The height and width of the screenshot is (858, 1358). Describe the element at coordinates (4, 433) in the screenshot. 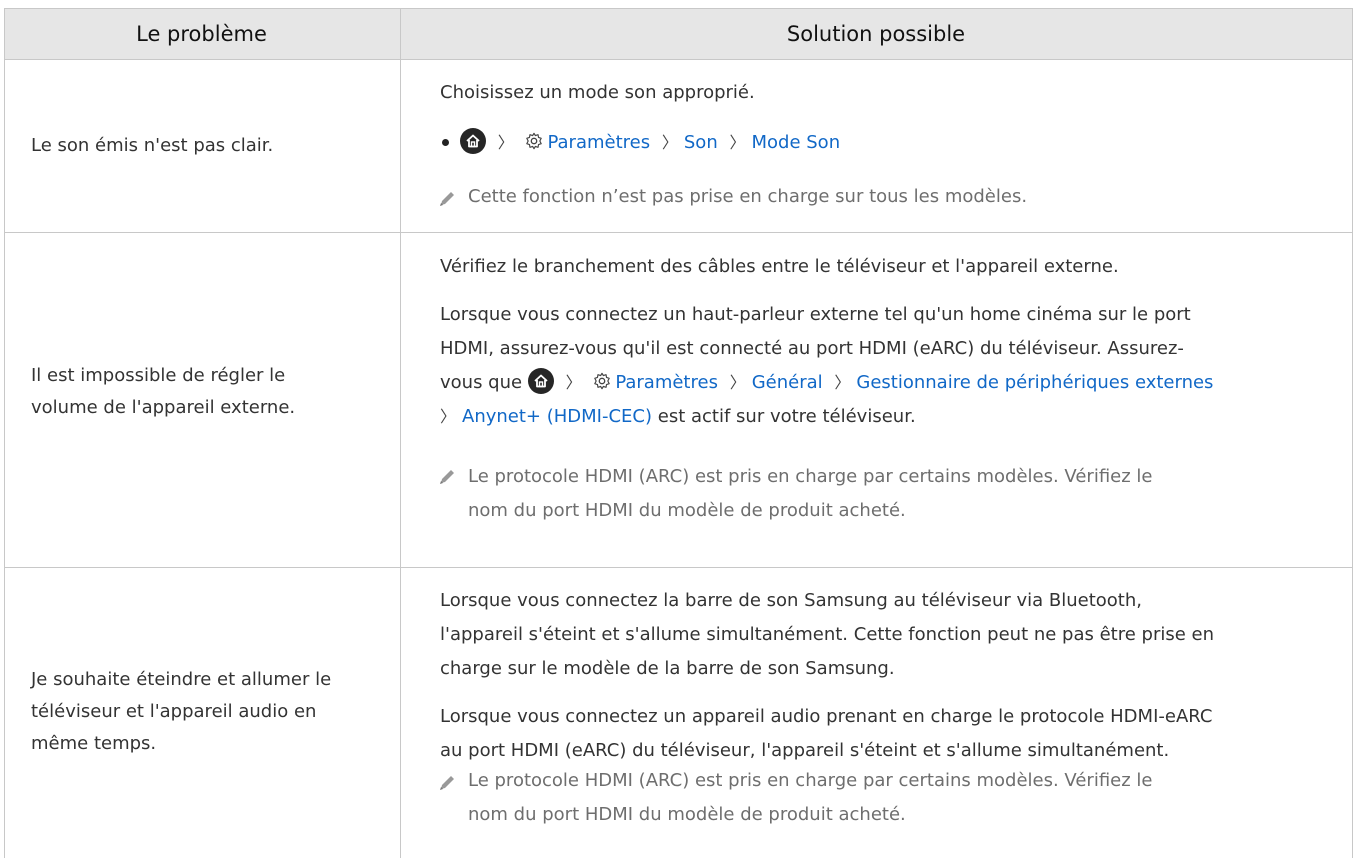

I see `table-border-left` at that location.